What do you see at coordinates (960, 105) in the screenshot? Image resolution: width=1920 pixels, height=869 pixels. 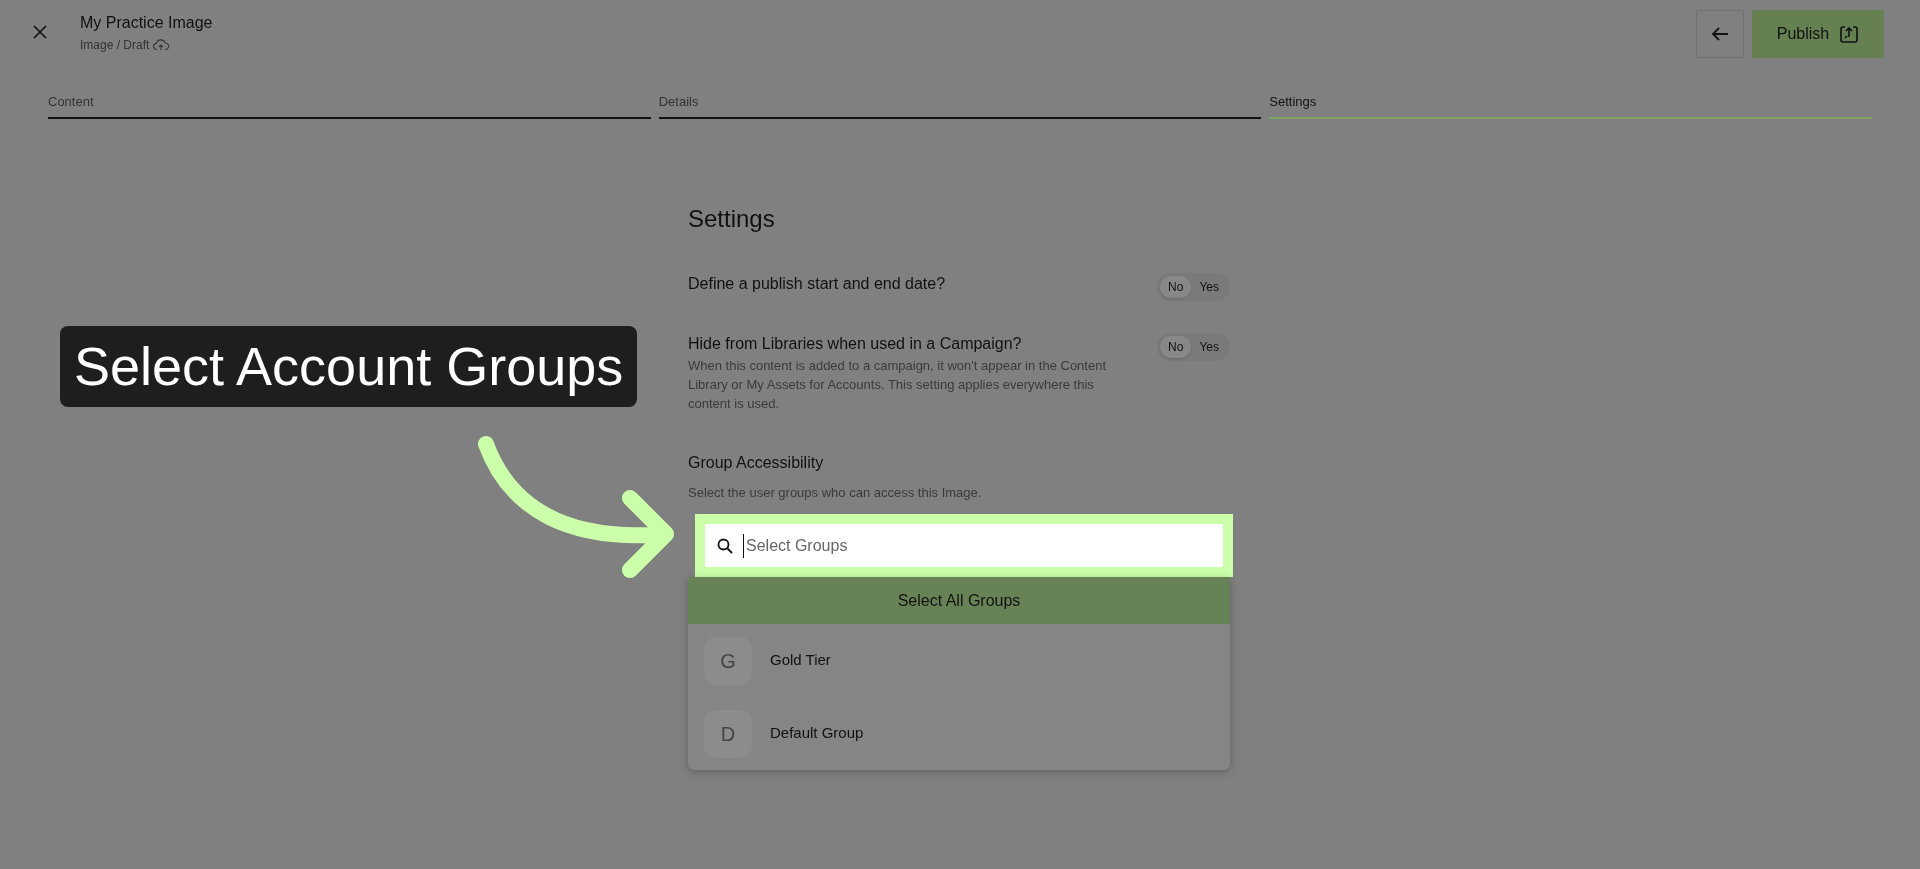 I see `step-tab: Details` at bounding box center [960, 105].